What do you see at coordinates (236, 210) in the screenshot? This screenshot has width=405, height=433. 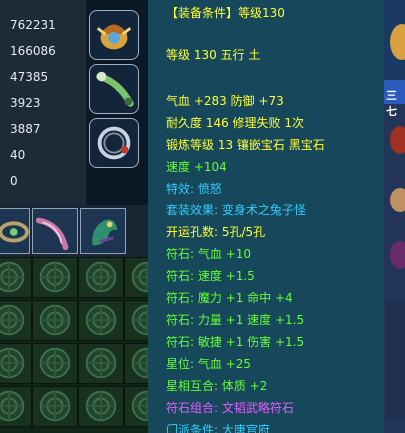 I see `tooltip-set-effect: 套装效果: 变身术之兔子怪` at bounding box center [236, 210].